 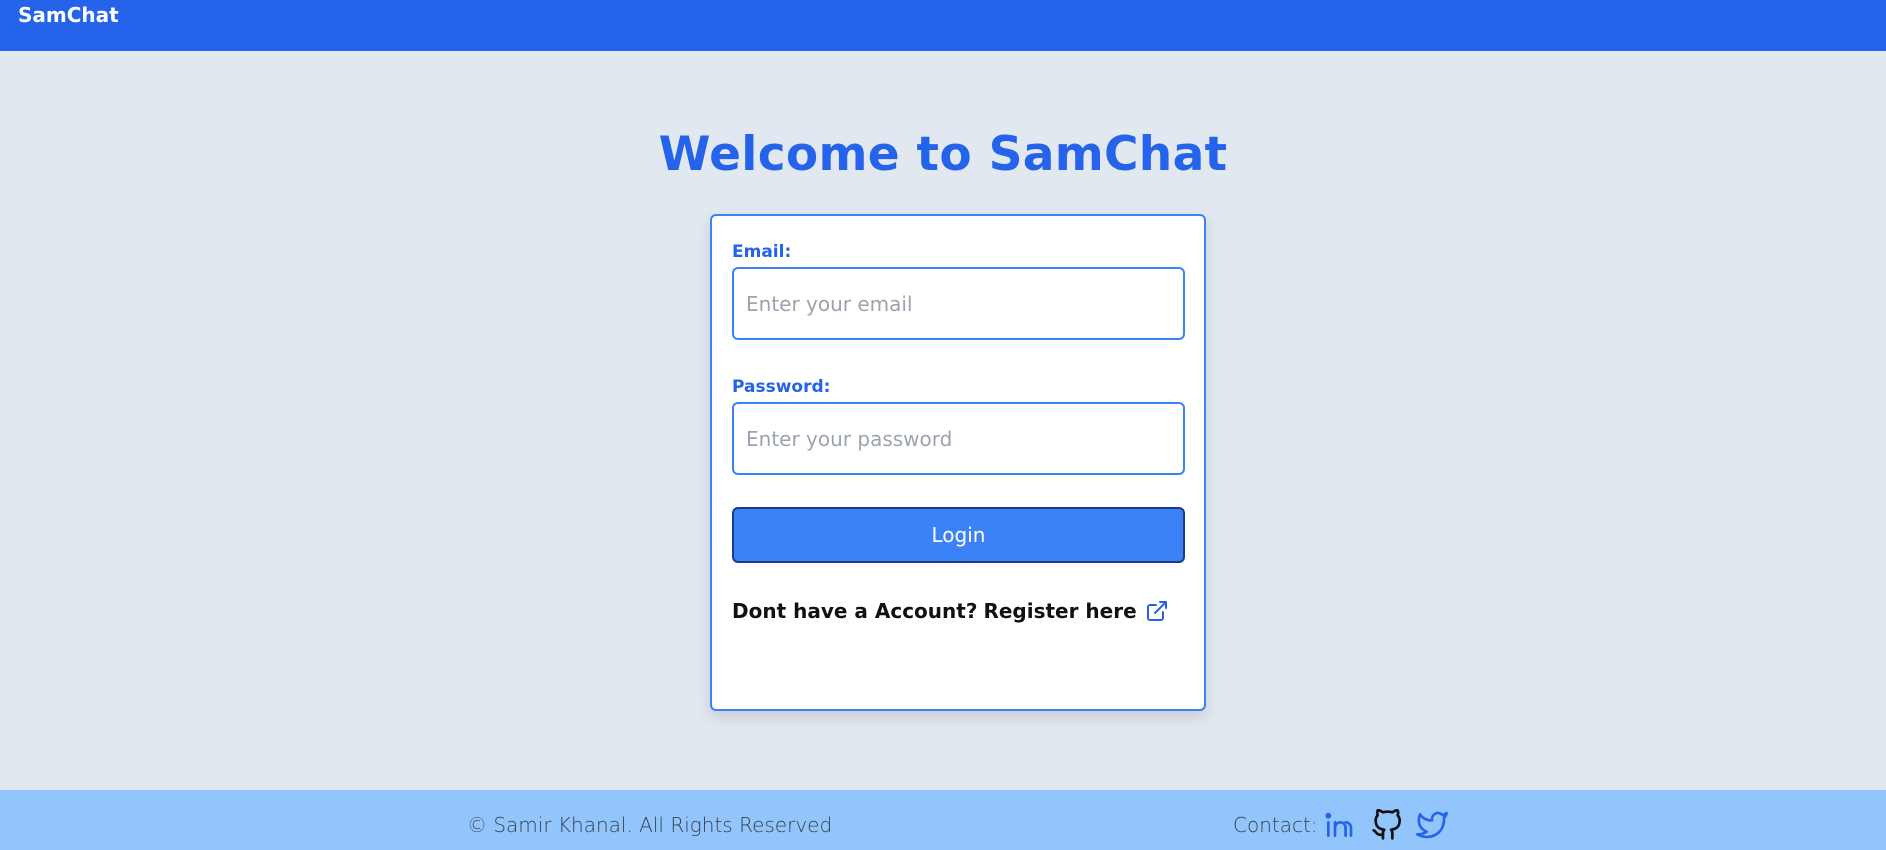 What do you see at coordinates (68, 15) in the screenshot?
I see `brand-logo: SamChat` at bounding box center [68, 15].